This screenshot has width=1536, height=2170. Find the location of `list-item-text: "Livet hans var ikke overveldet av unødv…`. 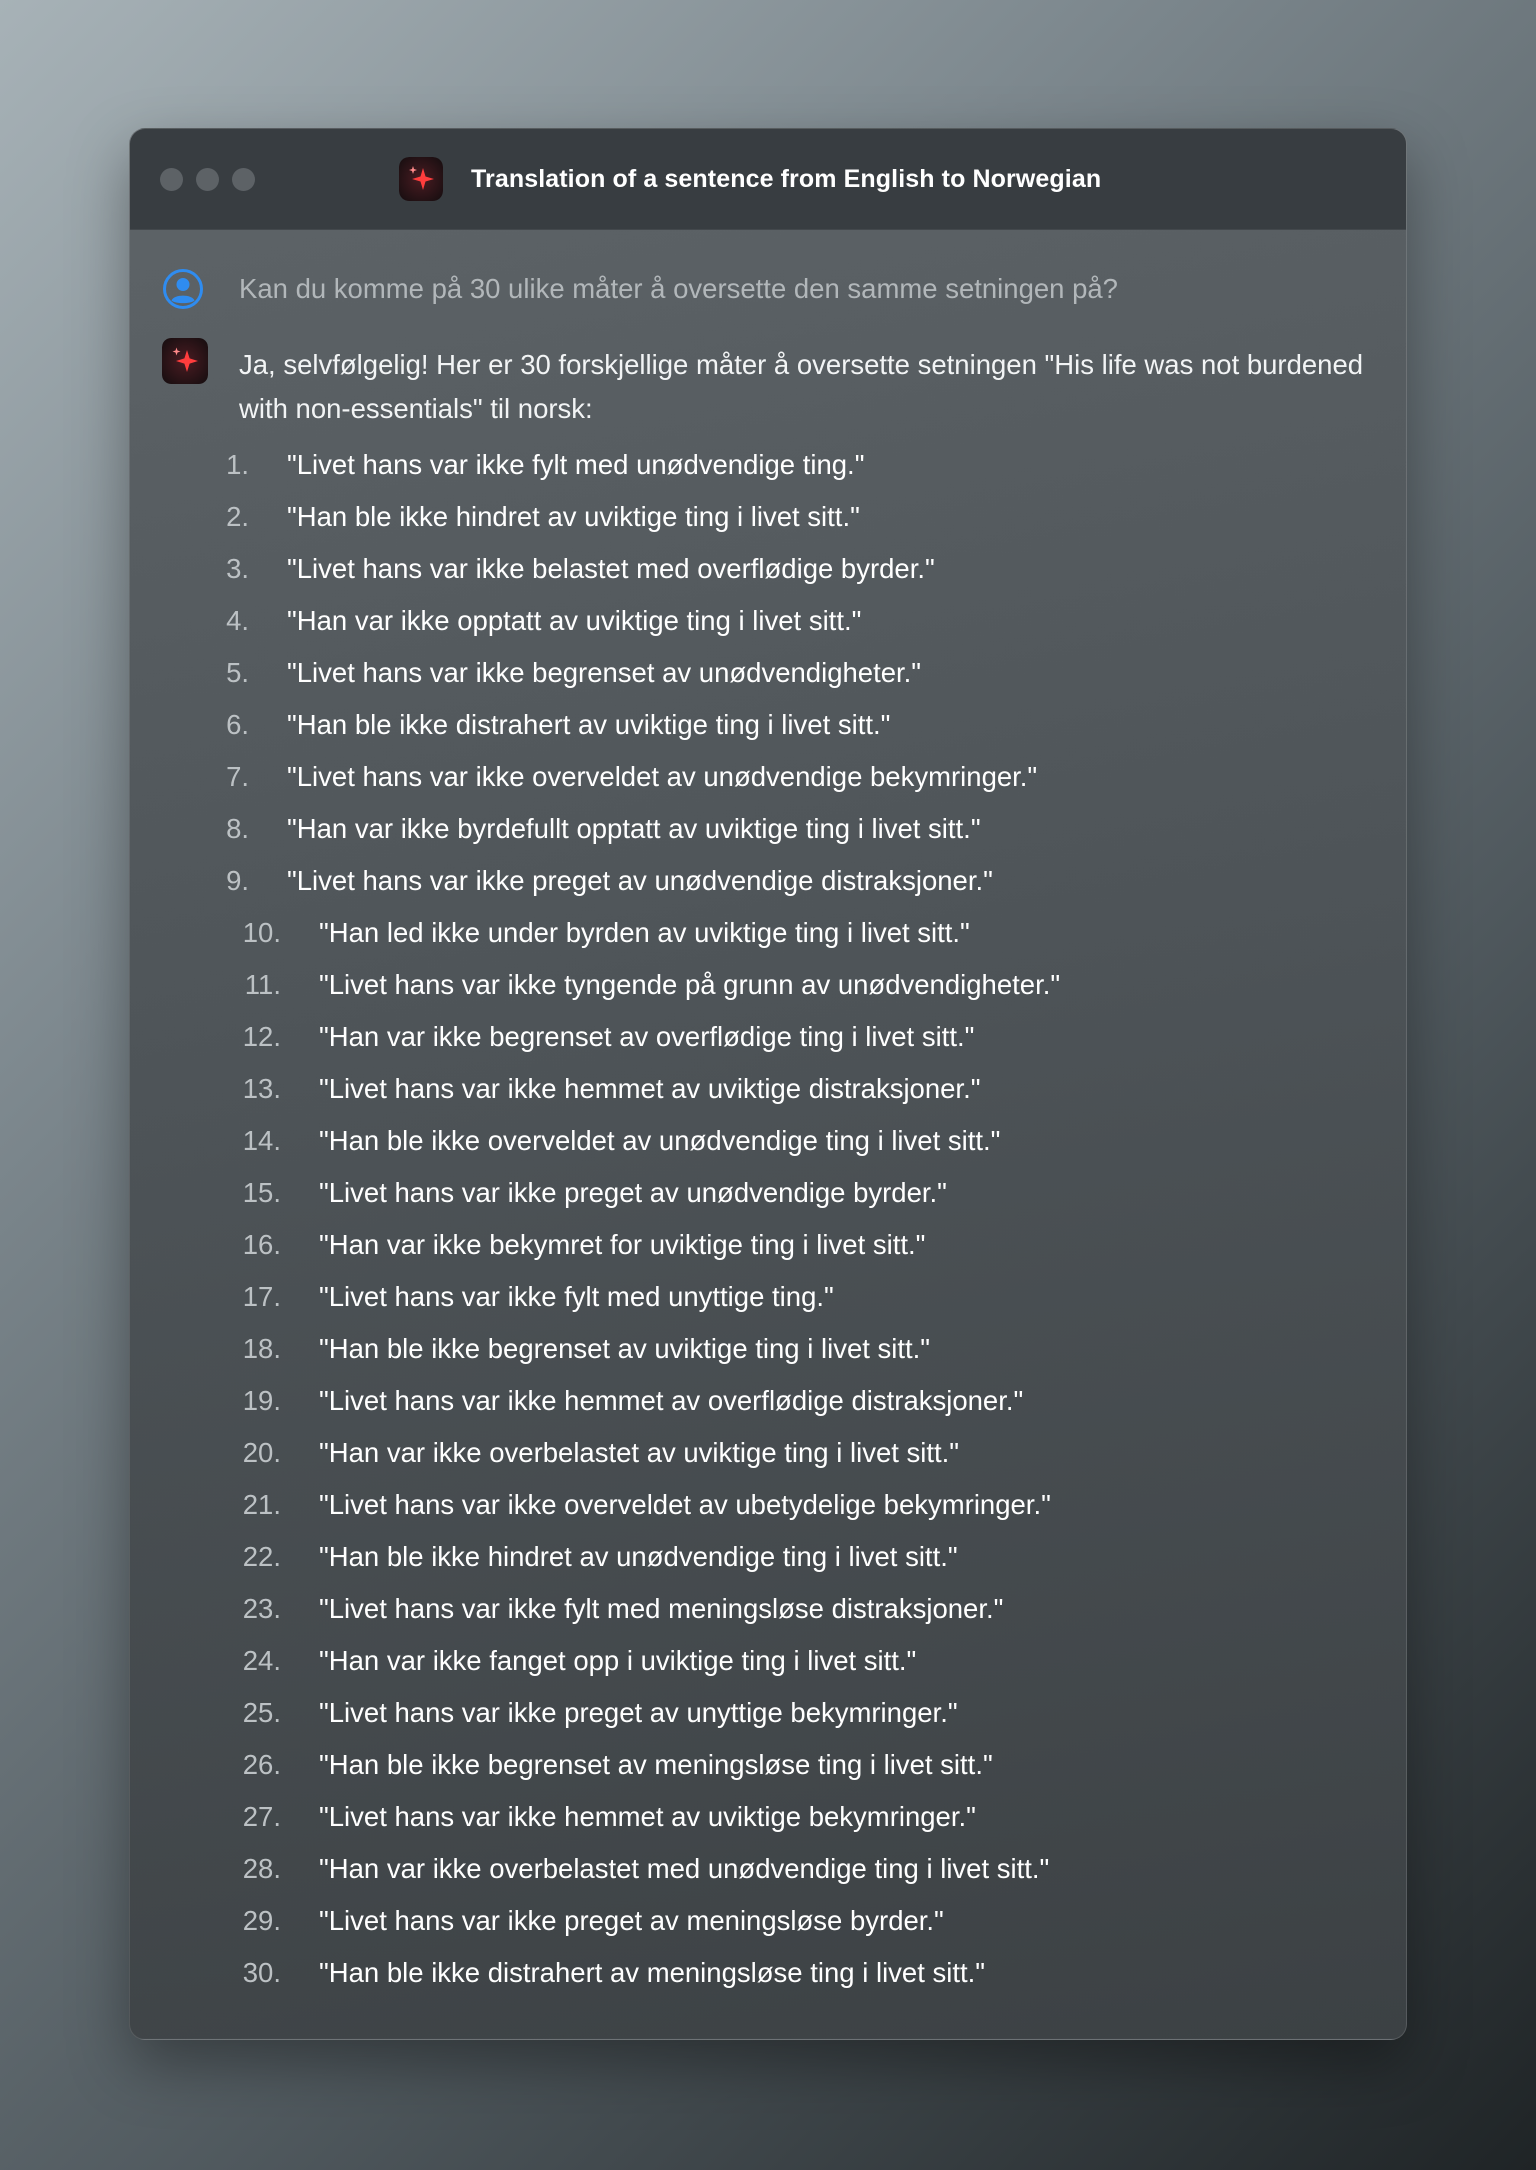

list-item-text: "Livet hans var ikke overveldet av unødv… is located at coordinates (662, 776).